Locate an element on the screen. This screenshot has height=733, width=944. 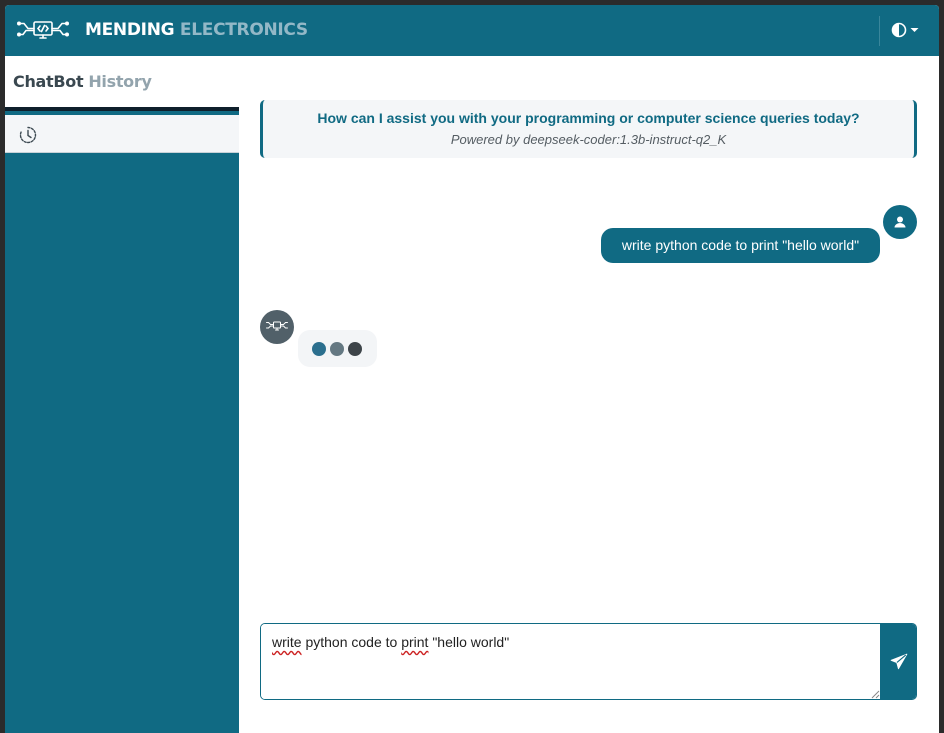
spellcheck-word: print is located at coordinates (415, 642).